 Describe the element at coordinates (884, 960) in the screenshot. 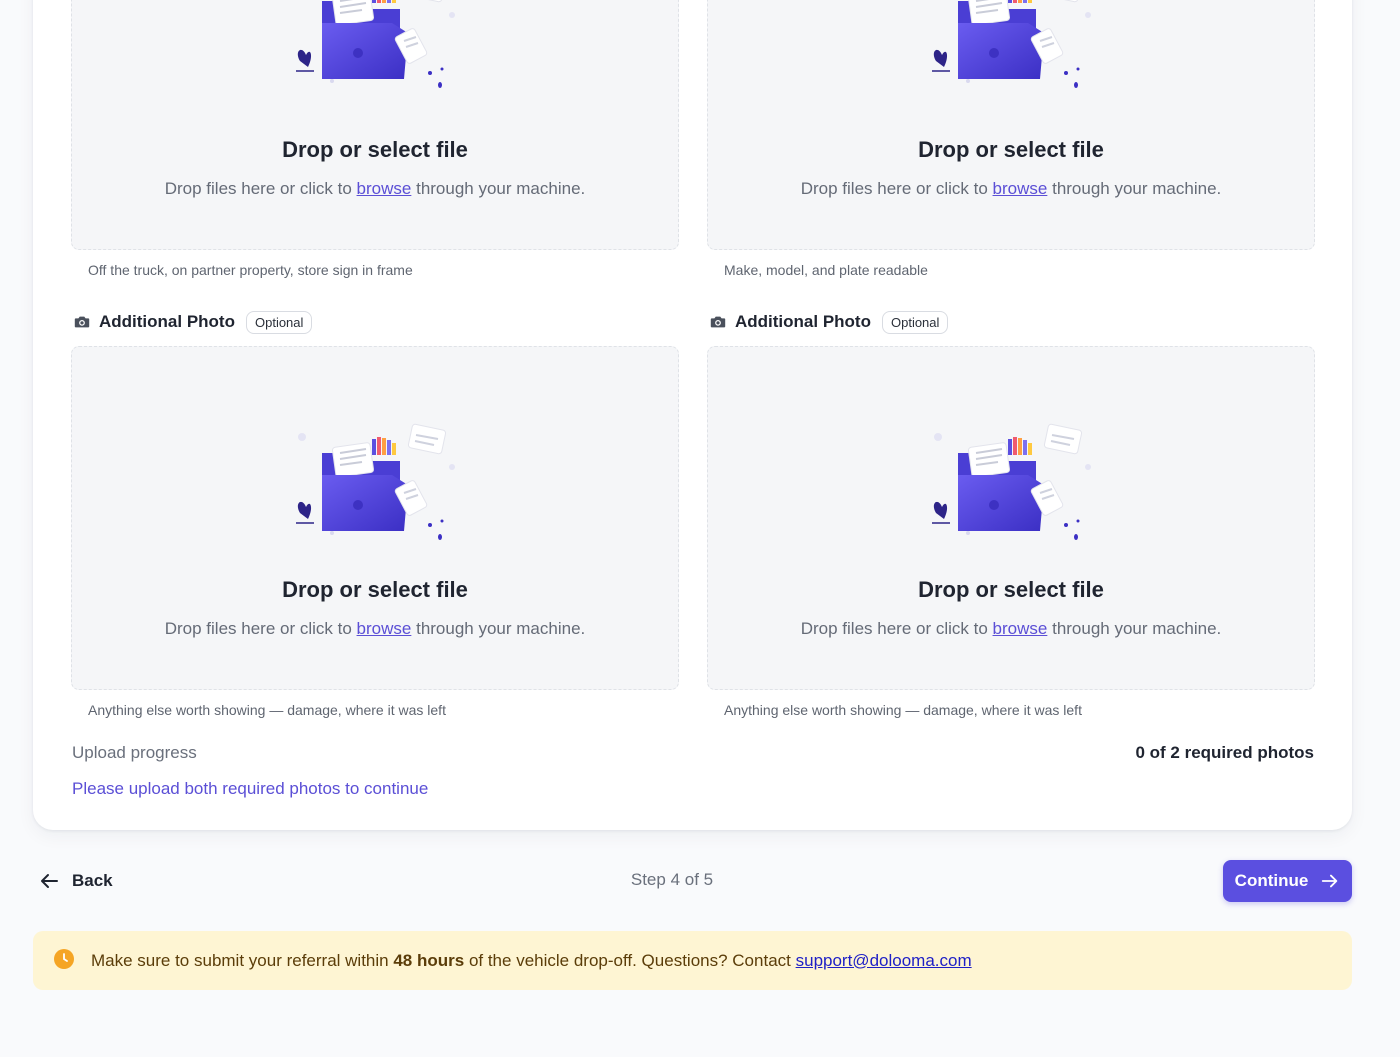

I see `support-email-link: support@dolooma.com` at that location.